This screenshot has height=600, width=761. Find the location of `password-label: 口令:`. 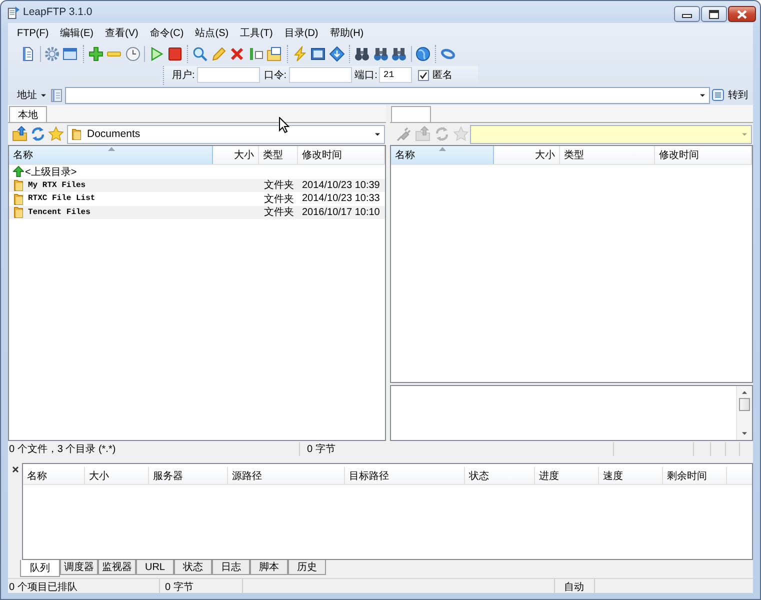

password-label: 口令: is located at coordinates (275, 75).